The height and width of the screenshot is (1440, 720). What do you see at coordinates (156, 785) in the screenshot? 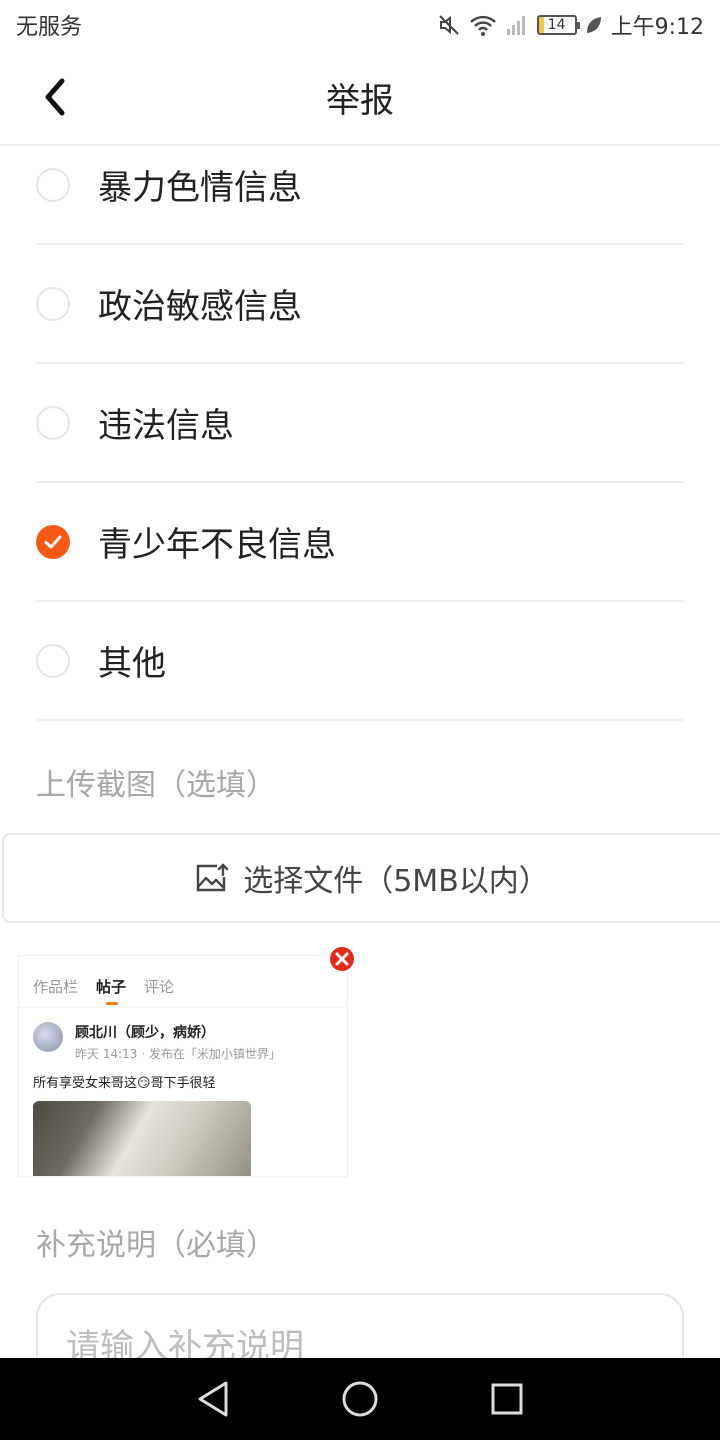
I see `upload-section-label: 上传截图（选填）` at bounding box center [156, 785].